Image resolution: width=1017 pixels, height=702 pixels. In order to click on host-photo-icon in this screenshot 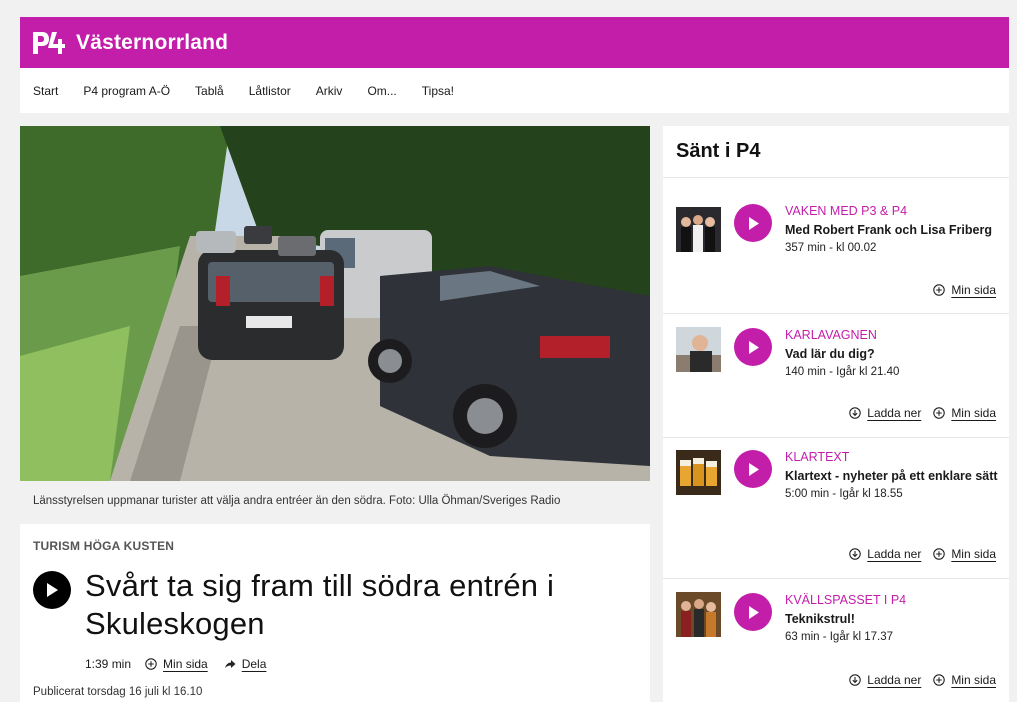, I will do `click(698, 349)`.